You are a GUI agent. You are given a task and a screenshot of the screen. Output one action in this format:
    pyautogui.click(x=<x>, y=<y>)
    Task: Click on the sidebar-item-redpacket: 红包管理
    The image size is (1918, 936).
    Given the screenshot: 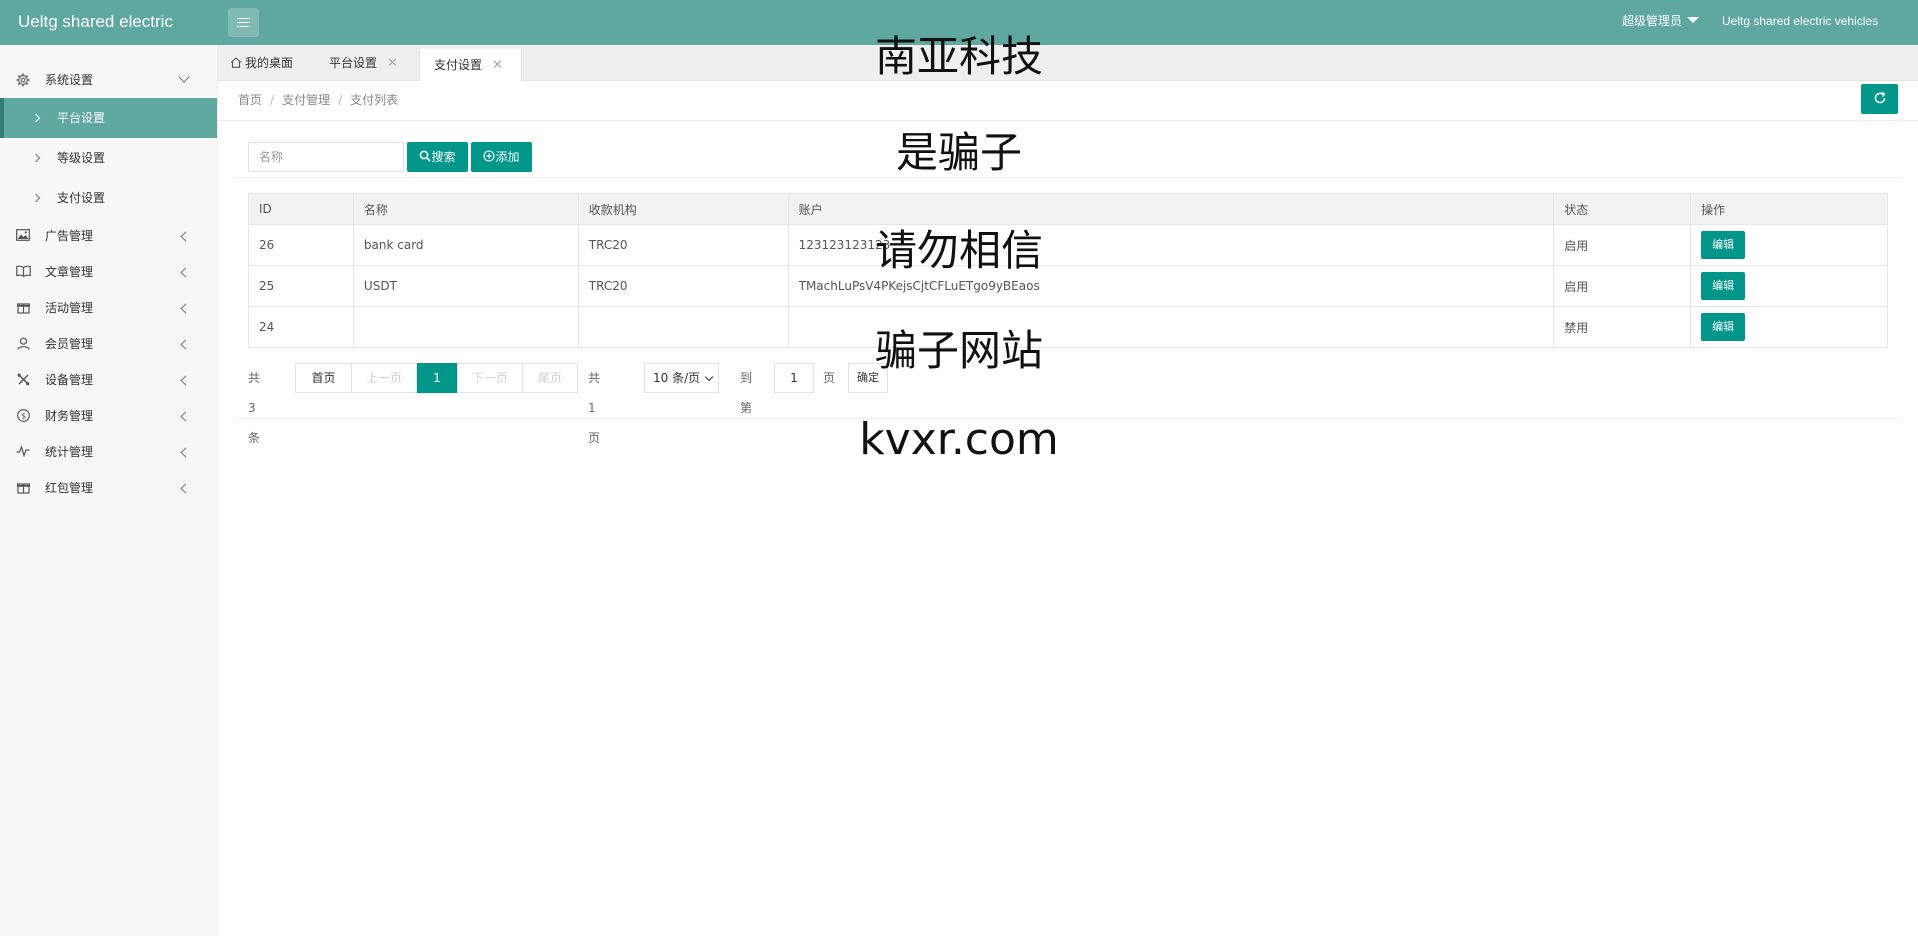 What is the action you would take?
    pyautogui.click(x=108, y=488)
    